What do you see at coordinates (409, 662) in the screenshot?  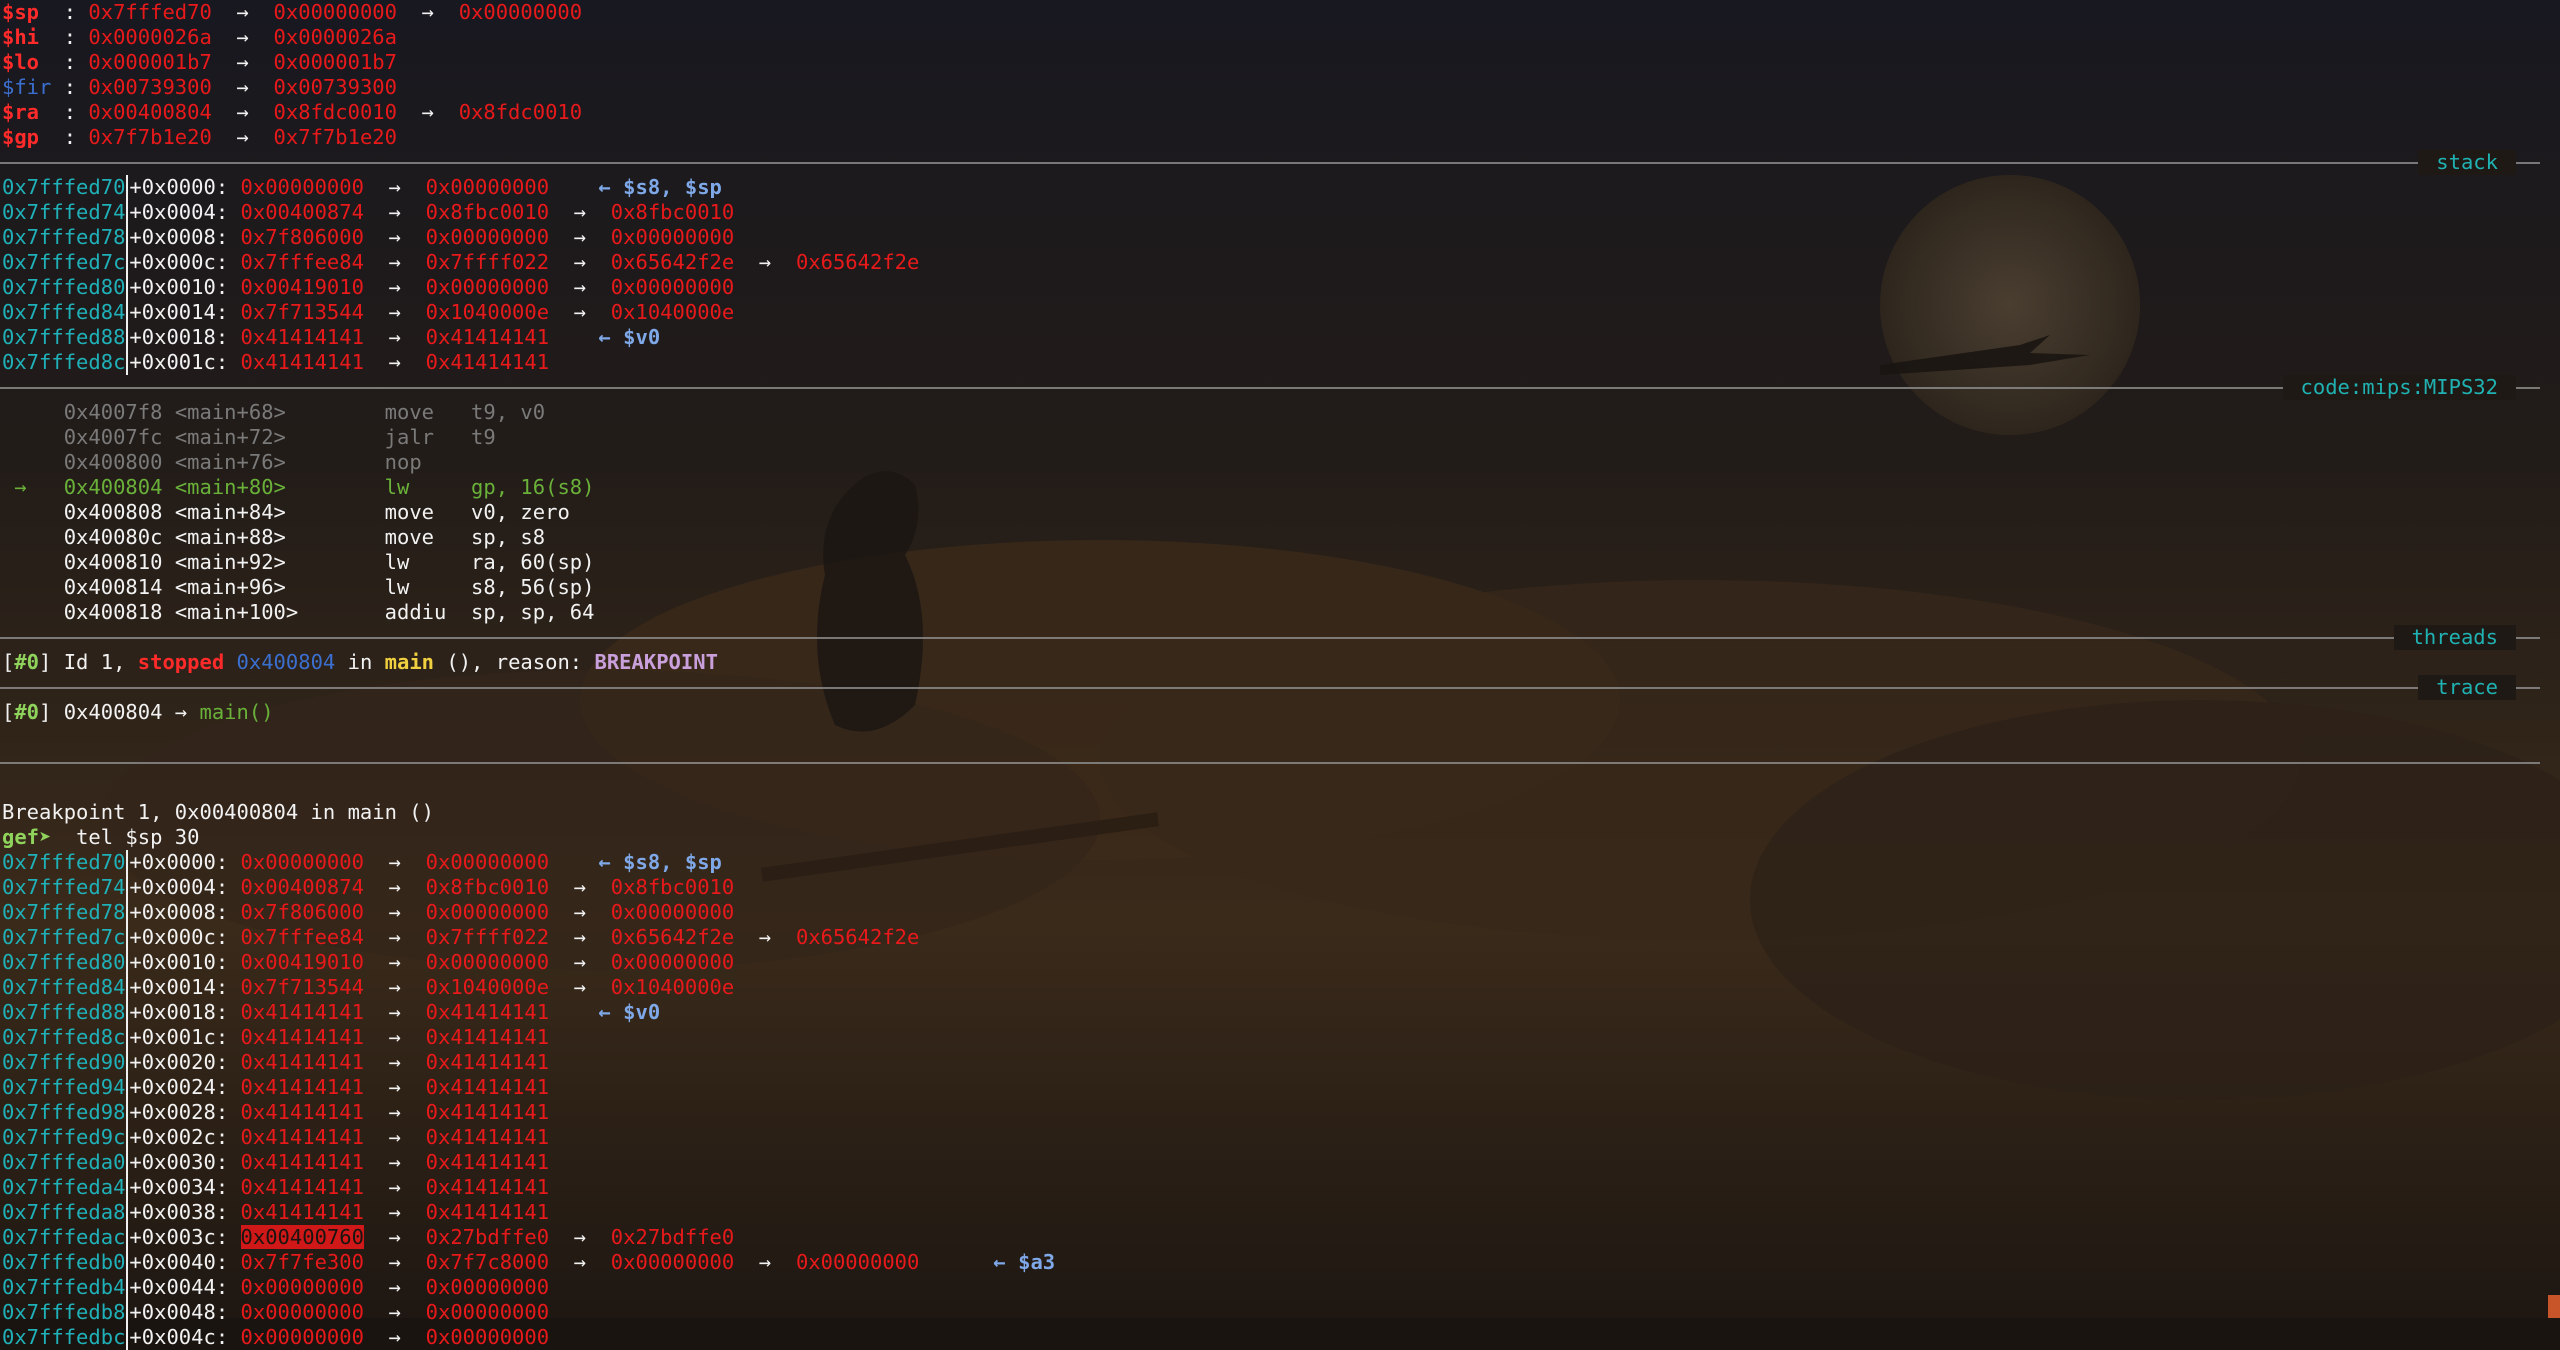 I see `thread-function: main` at bounding box center [409, 662].